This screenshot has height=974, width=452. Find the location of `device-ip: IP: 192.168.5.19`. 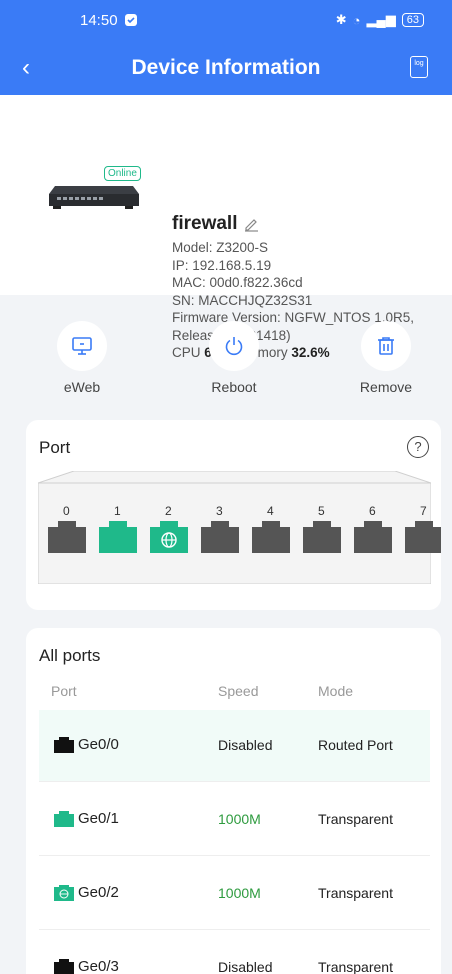

device-ip: IP: 192.168.5.19 is located at coordinates (222, 265).